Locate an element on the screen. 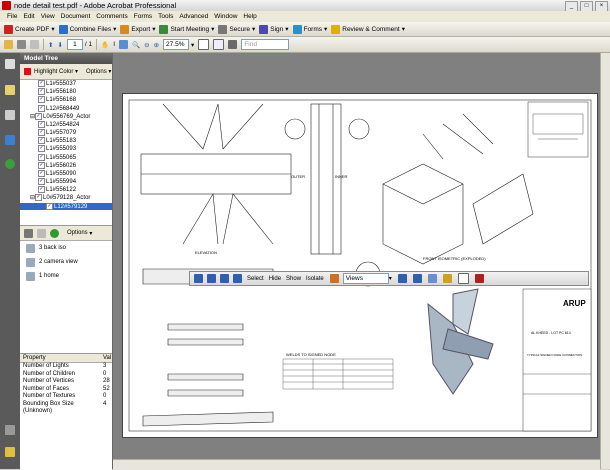 This screenshot has height=470, width=610. horizontal-scrollbar is located at coordinates (356, 464).